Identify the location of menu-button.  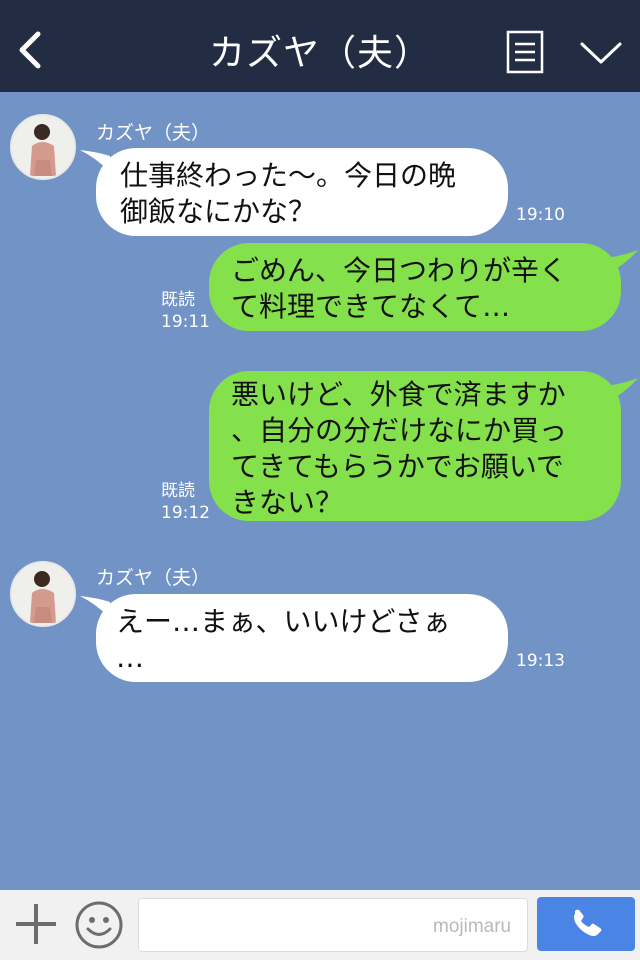
(525, 52).